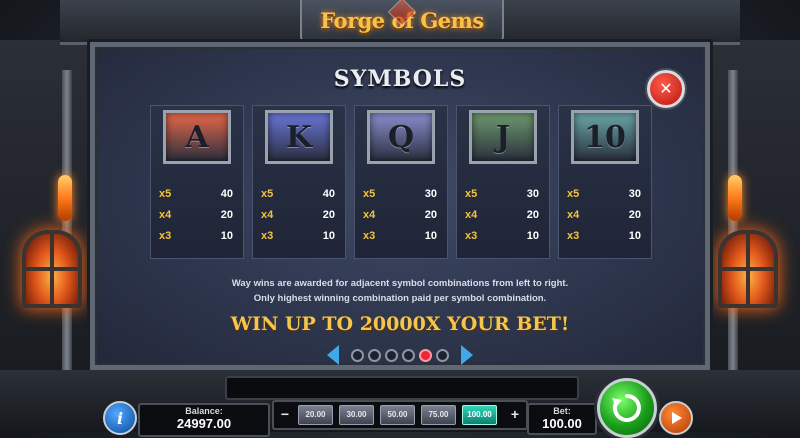  I want to click on bet-display: Bet: 100.00, so click(562, 419).